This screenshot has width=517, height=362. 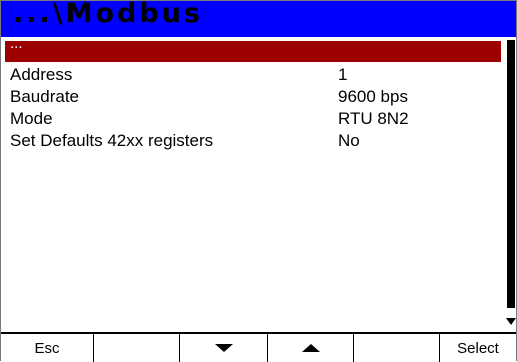 I want to click on down-button, so click(x=224, y=348).